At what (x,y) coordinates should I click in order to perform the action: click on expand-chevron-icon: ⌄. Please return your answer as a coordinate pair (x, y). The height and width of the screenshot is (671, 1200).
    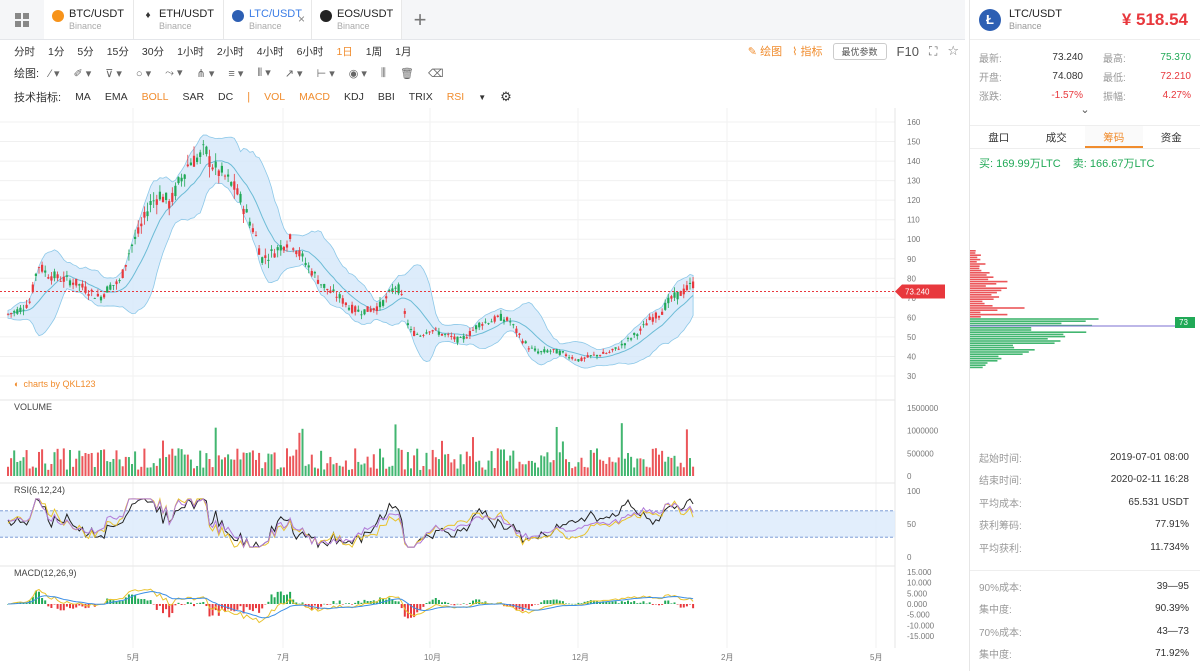
    Looking at the image, I should click on (1085, 111).